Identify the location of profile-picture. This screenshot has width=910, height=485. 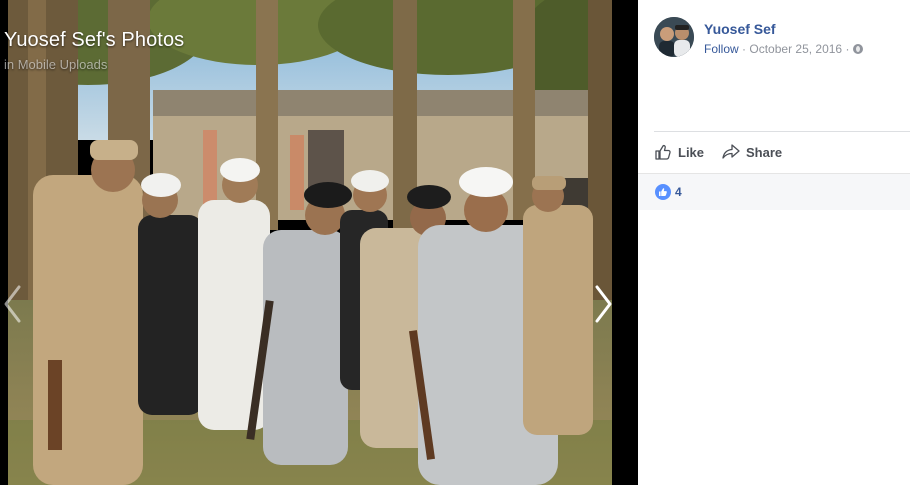
(674, 37).